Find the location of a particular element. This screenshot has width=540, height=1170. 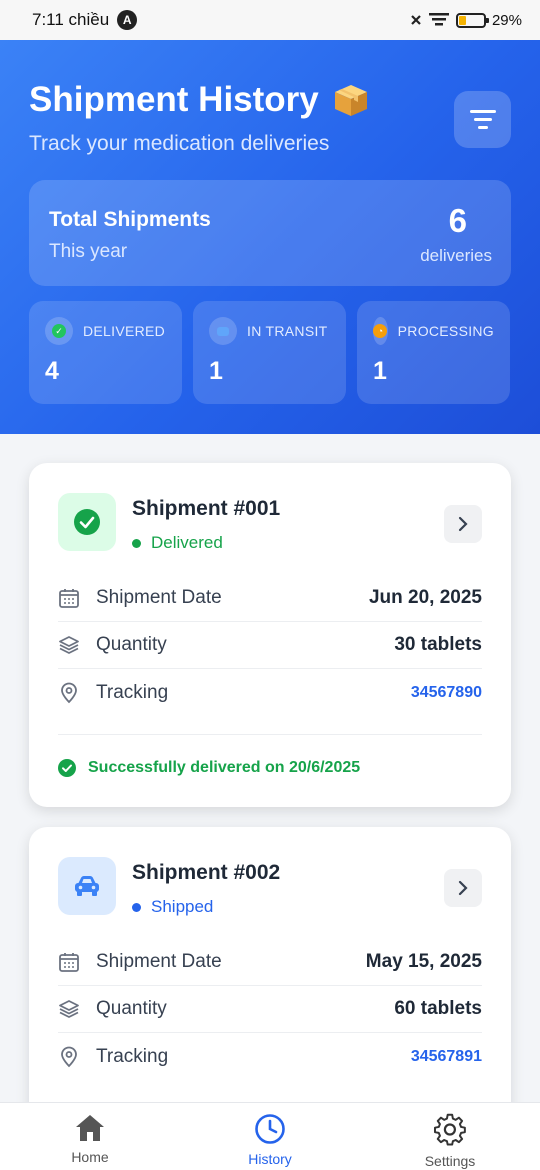

nav-label: Settings is located at coordinates (450, 1161).